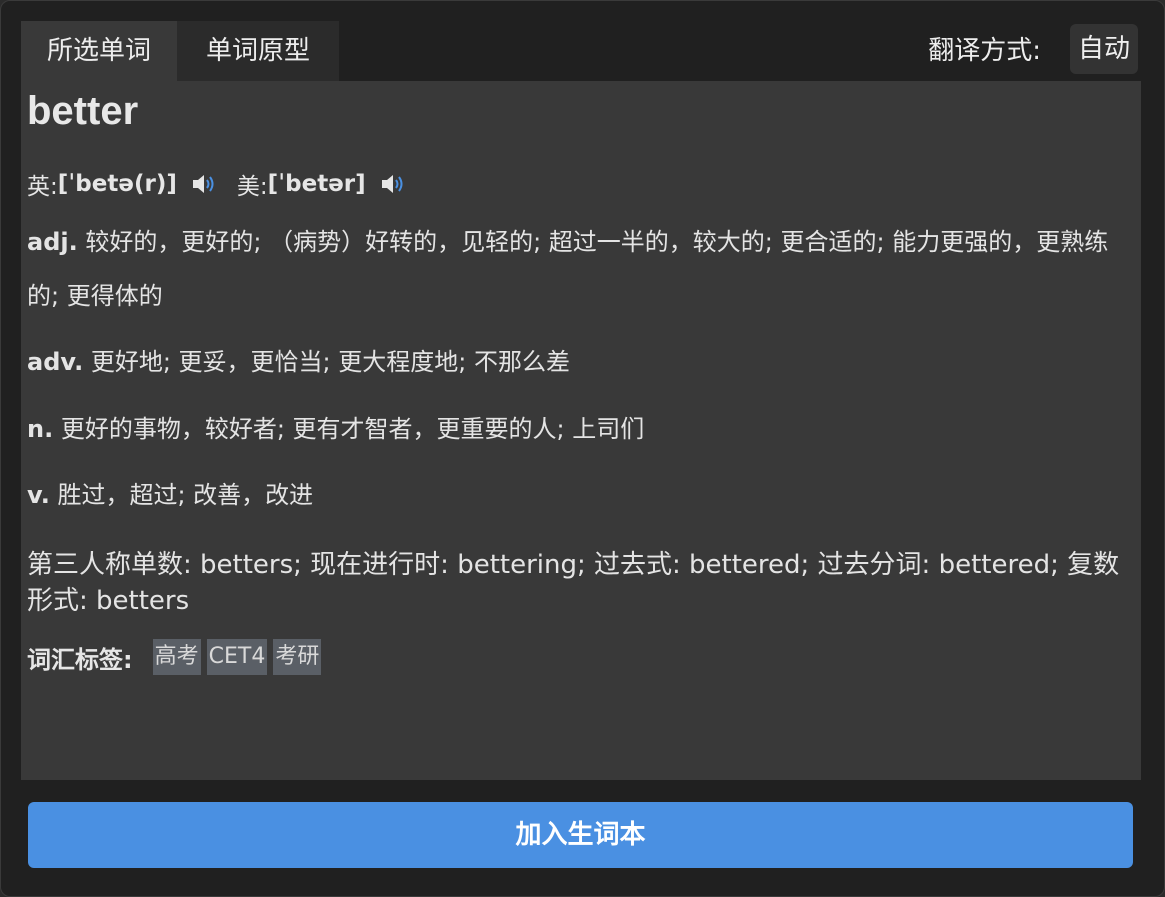 The width and height of the screenshot is (1165, 897). I want to click on us-label: 美:, so click(252, 187).